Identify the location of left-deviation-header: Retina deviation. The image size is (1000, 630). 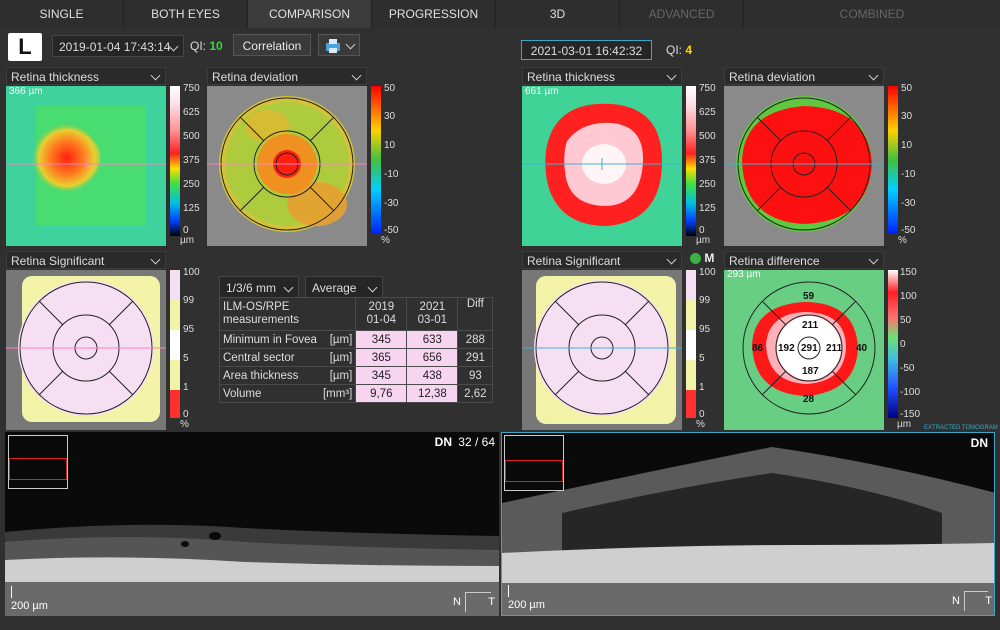
(287, 76).